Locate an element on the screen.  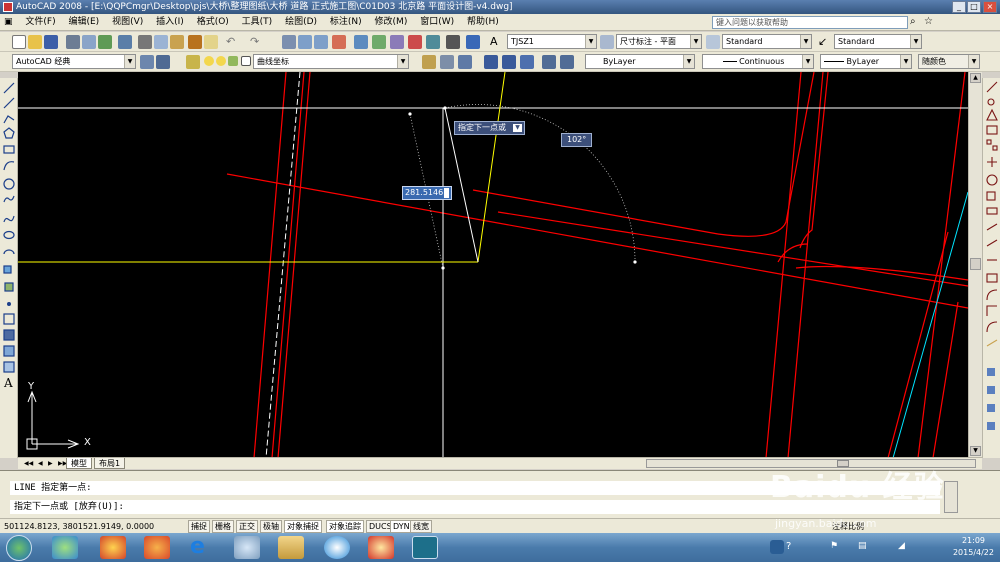
tray-keyboard-icon is located at coordinates (777, 547).